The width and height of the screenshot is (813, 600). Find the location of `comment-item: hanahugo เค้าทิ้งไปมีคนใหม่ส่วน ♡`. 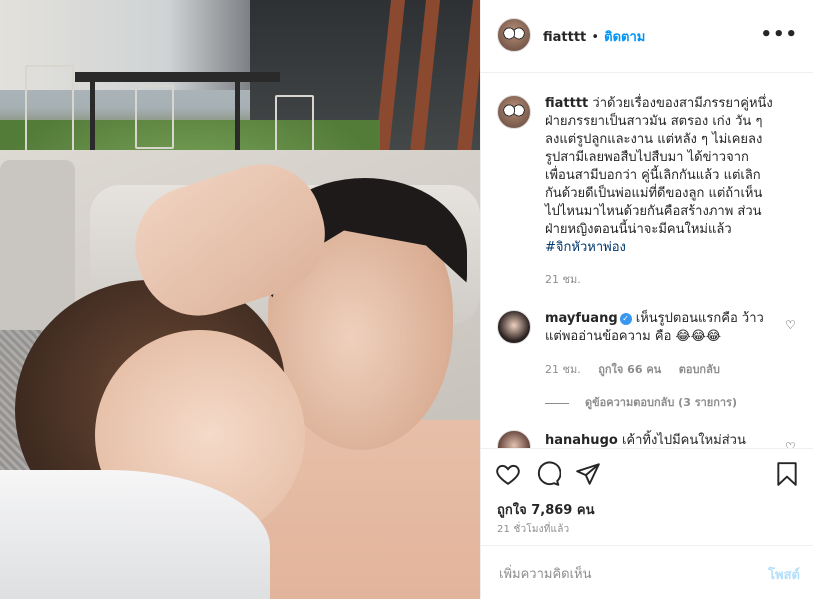

comment-item: hanahugo เค้าทิ้งไปมีคนใหม่ส่วน ♡ is located at coordinates (647, 438).